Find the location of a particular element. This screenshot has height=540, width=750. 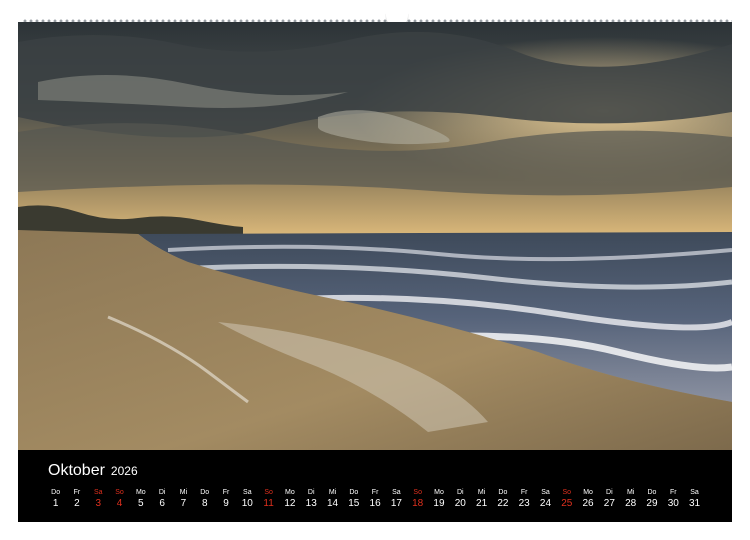

day-number: 22 is located at coordinates (503, 503).